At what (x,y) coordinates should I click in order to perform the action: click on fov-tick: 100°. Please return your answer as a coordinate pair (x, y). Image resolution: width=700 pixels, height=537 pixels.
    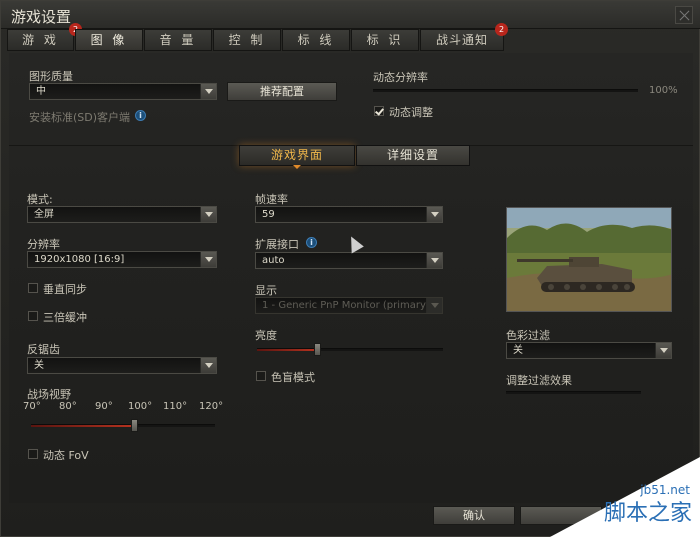
    Looking at the image, I should click on (140, 406).